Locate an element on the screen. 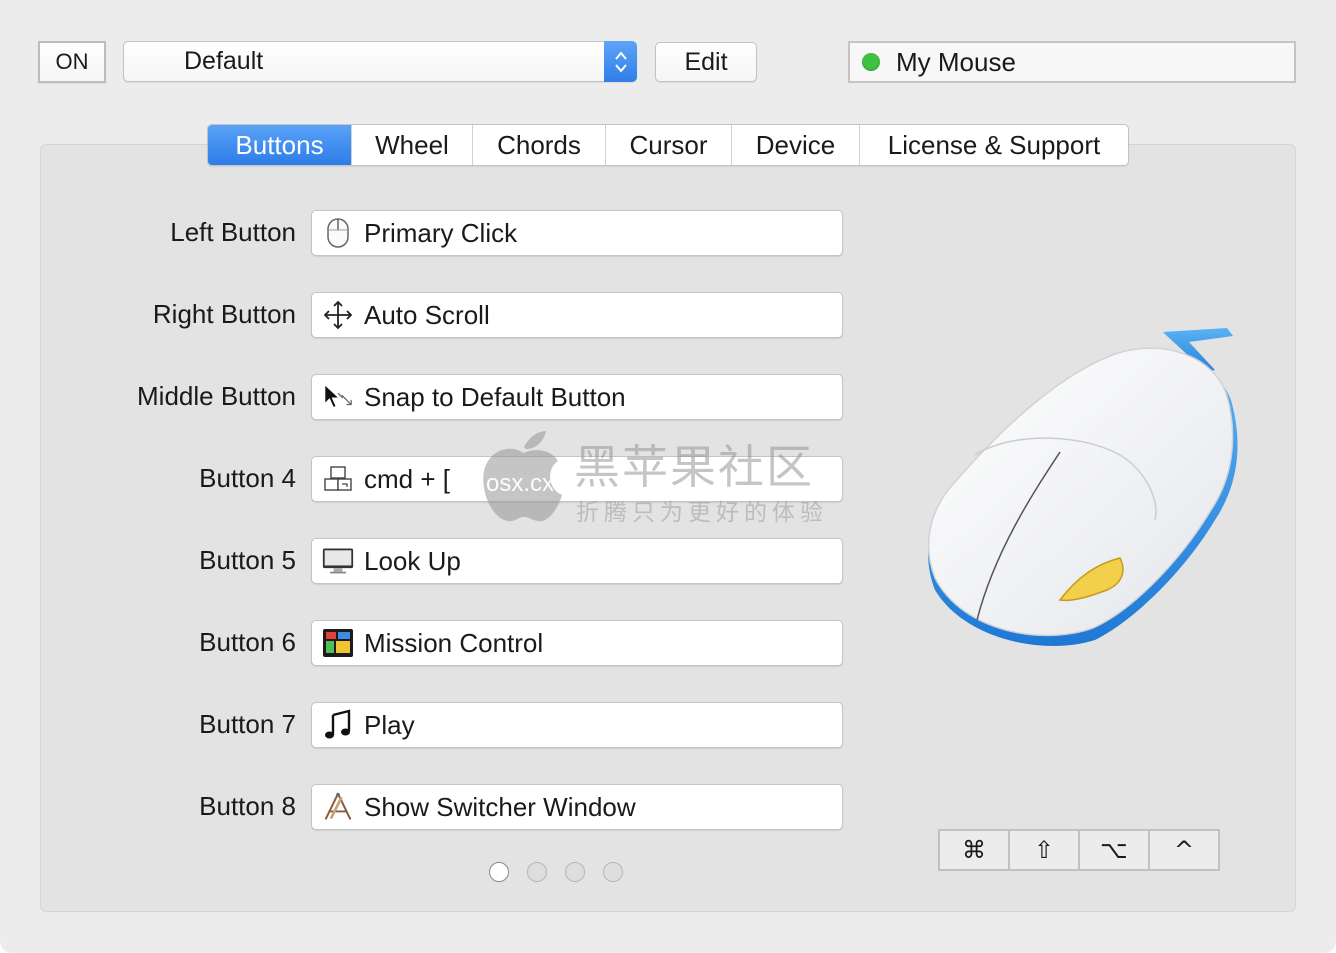 This screenshot has width=1336, height=953. music-note-icon is located at coordinates (338, 725).